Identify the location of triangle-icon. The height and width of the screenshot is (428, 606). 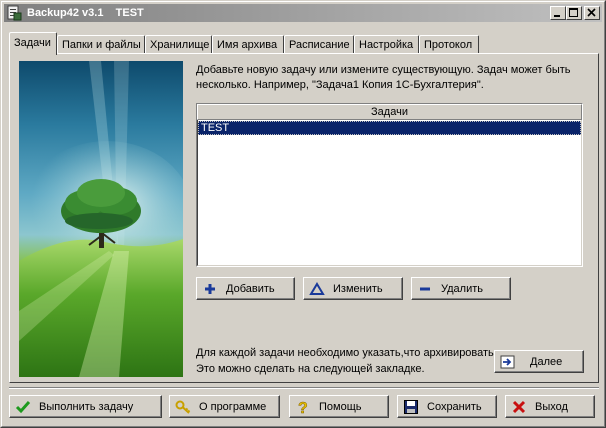
(317, 289).